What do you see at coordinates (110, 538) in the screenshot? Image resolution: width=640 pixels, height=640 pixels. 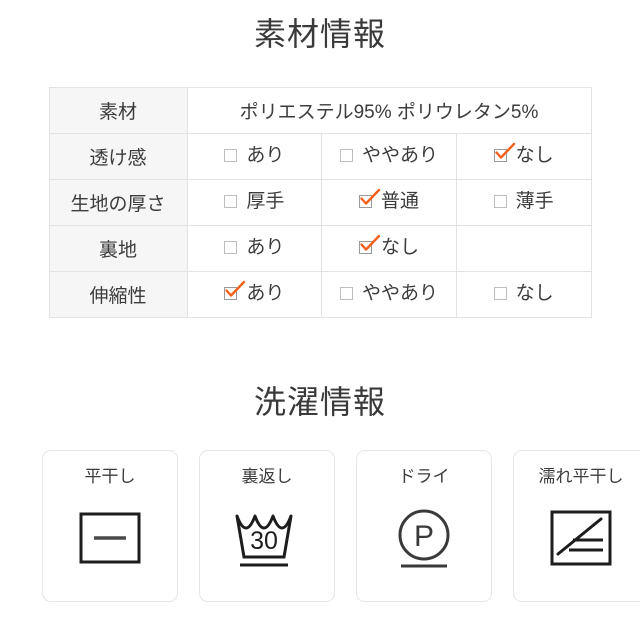 I see `flat-dry-symbol` at bounding box center [110, 538].